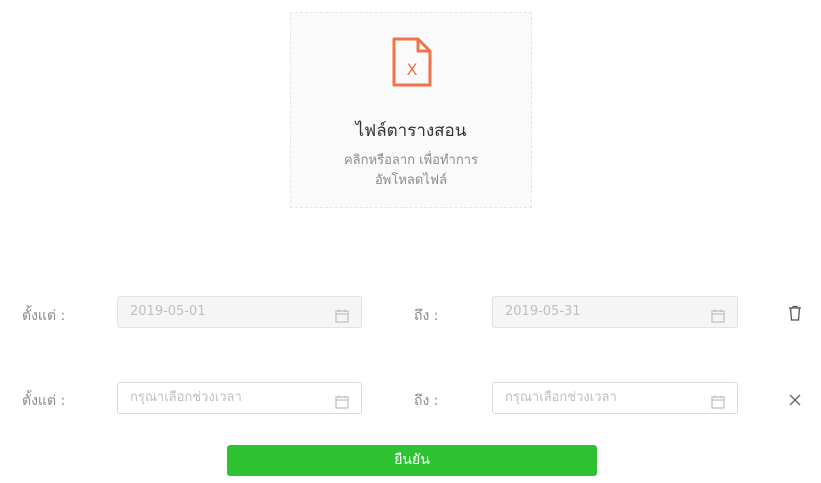 The image size is (821, 483). What do you see at coordinates (615, 312) in the screenshot?
I see `to-date-input: 2019-05-31` at bounding box center [615, 312].